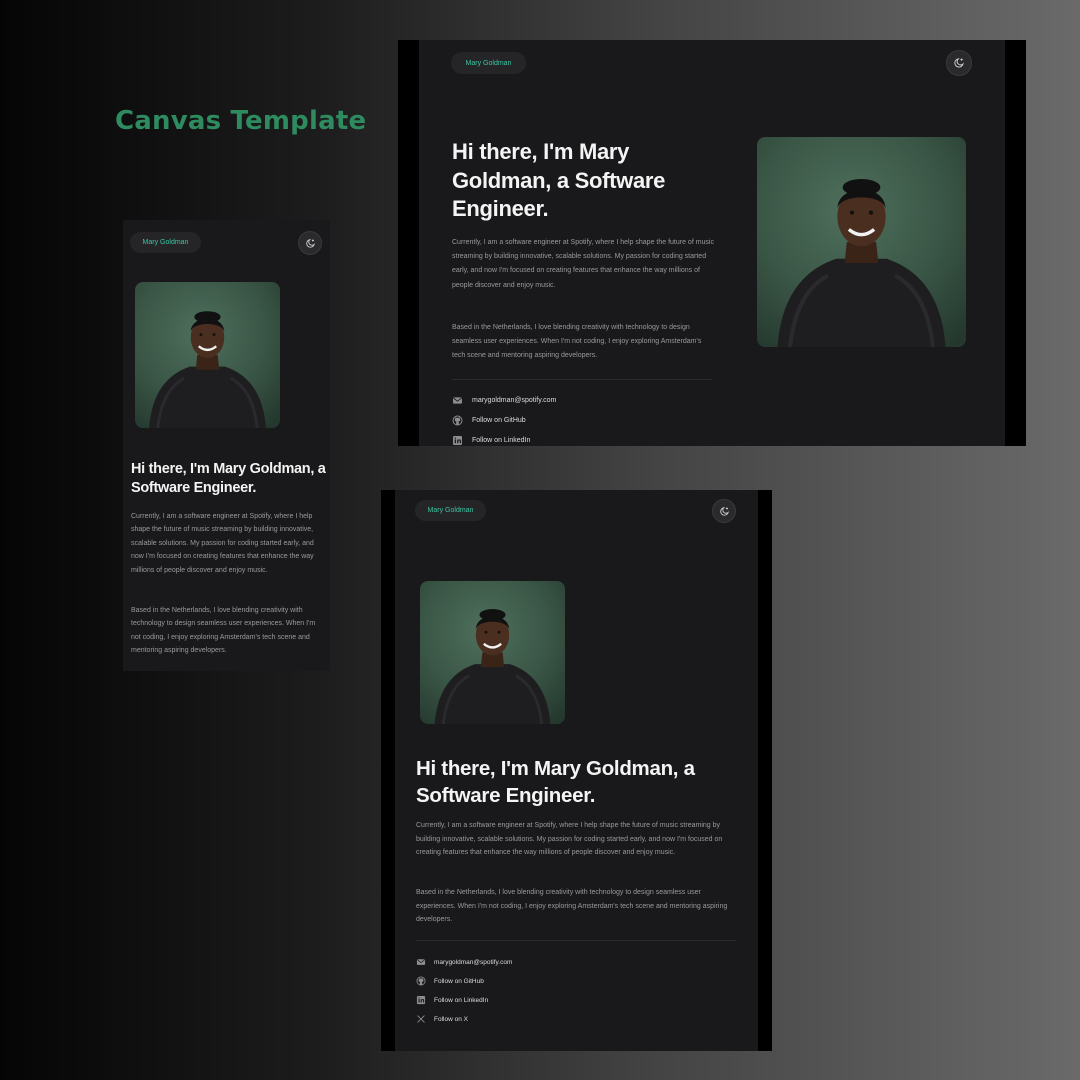  What do you see at coordinates (559, 180) in the screenshot?
I see `title-line-2: Goldman, a Software` at bounding box center [559, 180].